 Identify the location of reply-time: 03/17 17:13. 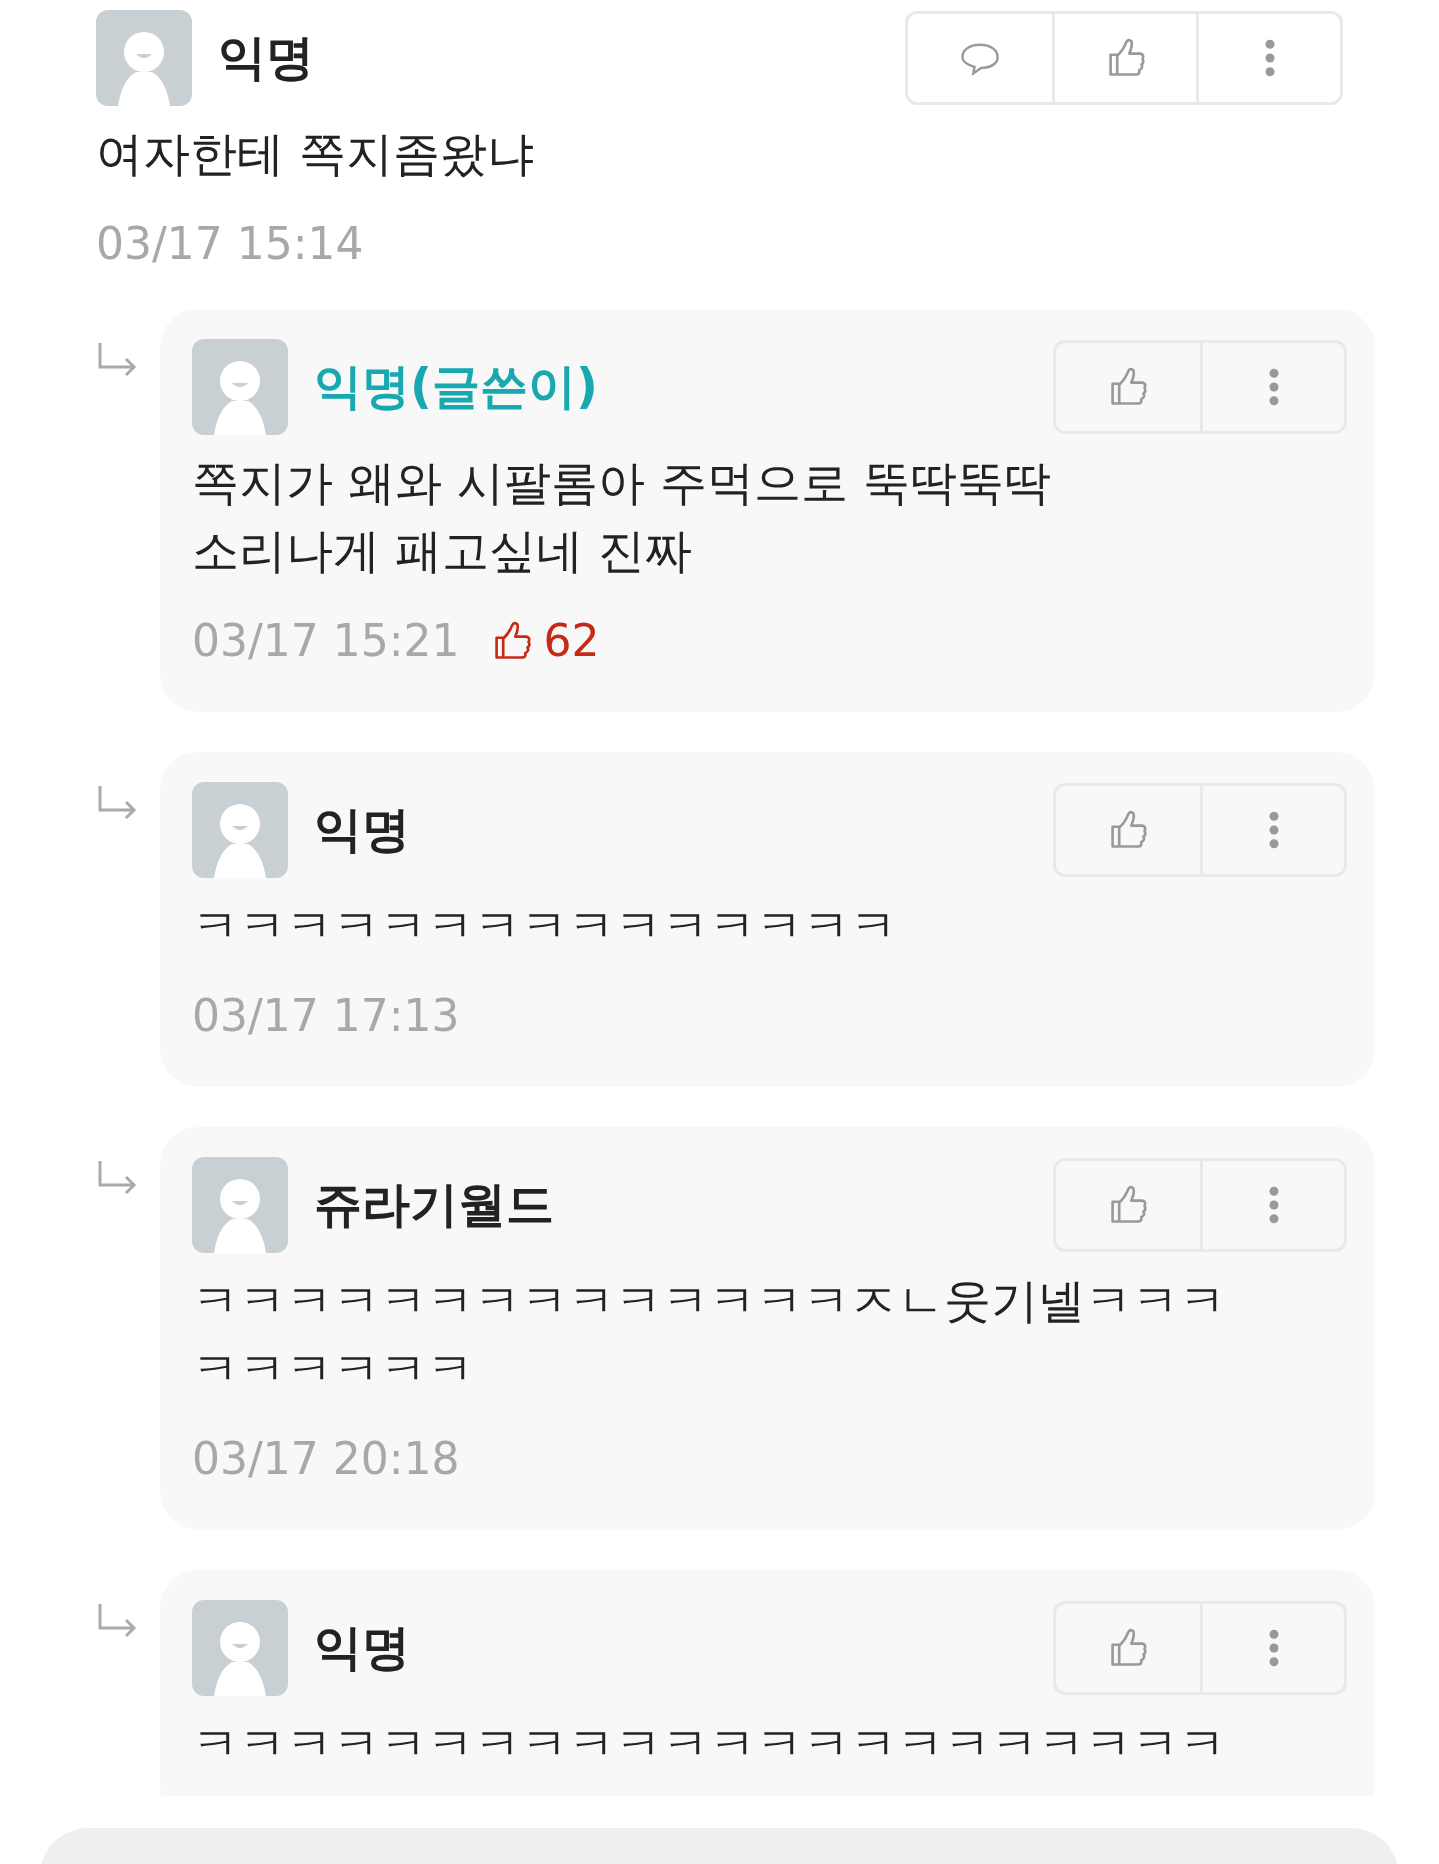
(326, 1015).